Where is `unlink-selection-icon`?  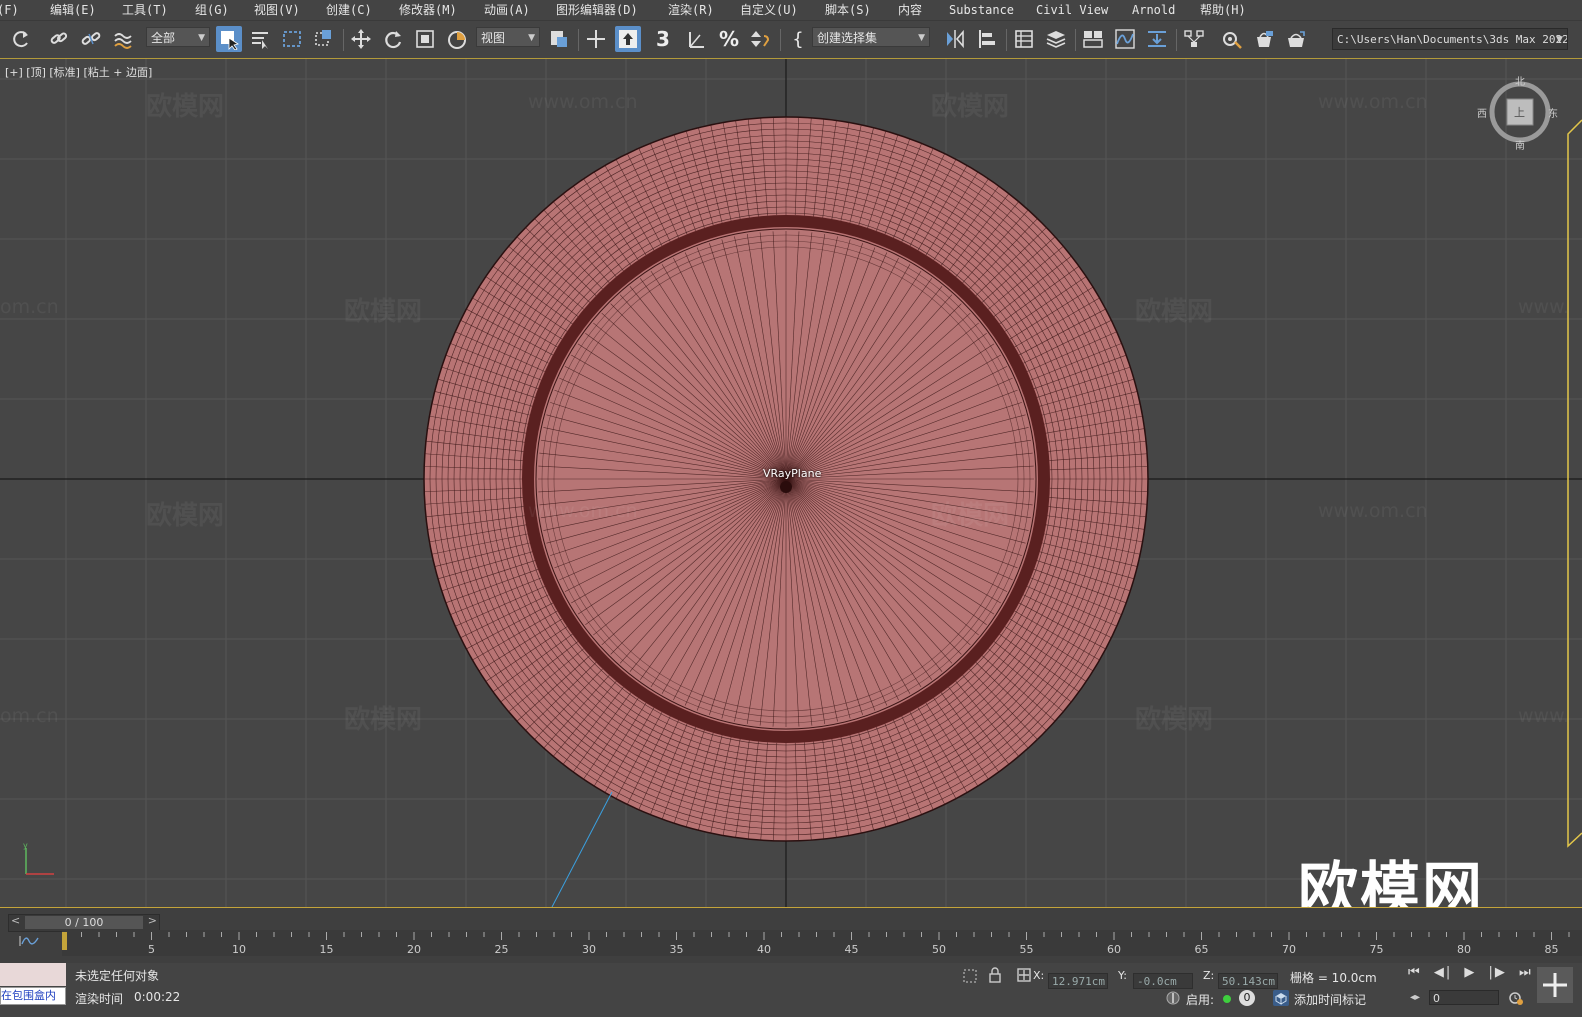 unlink-selection-icon is located at coordinates (91, 39).